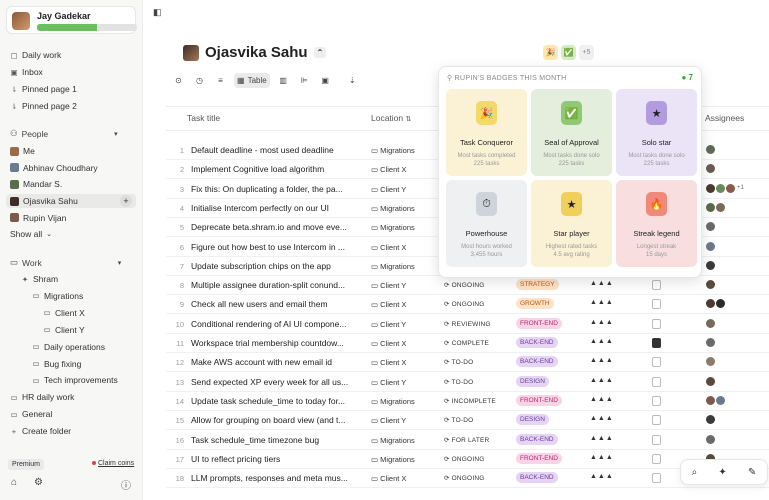 This screenshot has height=500, width=769. What do you see at coordinates (273, 266) in the screenshot?
I see `task-title: Update subscription chips on the app` at bounding box center [273, 266].